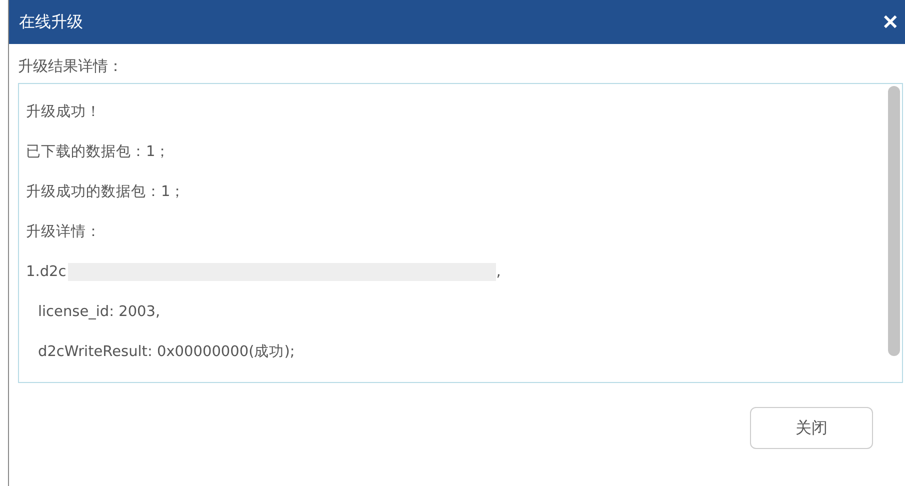  What do you see at coordinates (166, 352) in the screenshot?
I see `result-line: d2cWriteResult: 0x00000000(成功);` at bounding box center [166, 352].